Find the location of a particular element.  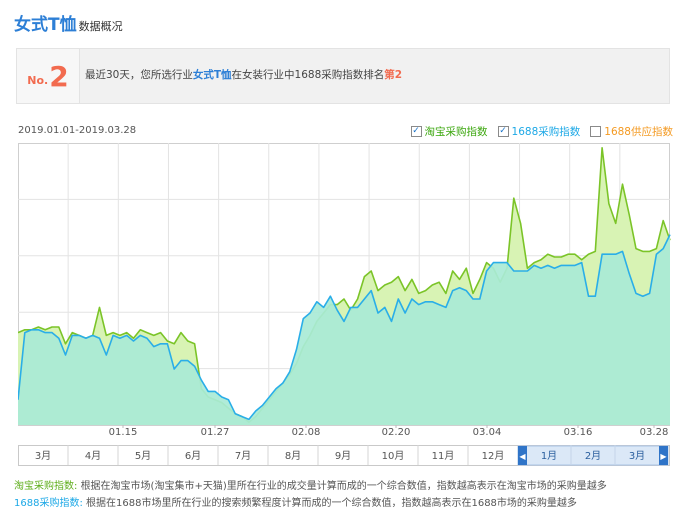

rank-category: 女式T恤 is located at coordinates (212, 75).